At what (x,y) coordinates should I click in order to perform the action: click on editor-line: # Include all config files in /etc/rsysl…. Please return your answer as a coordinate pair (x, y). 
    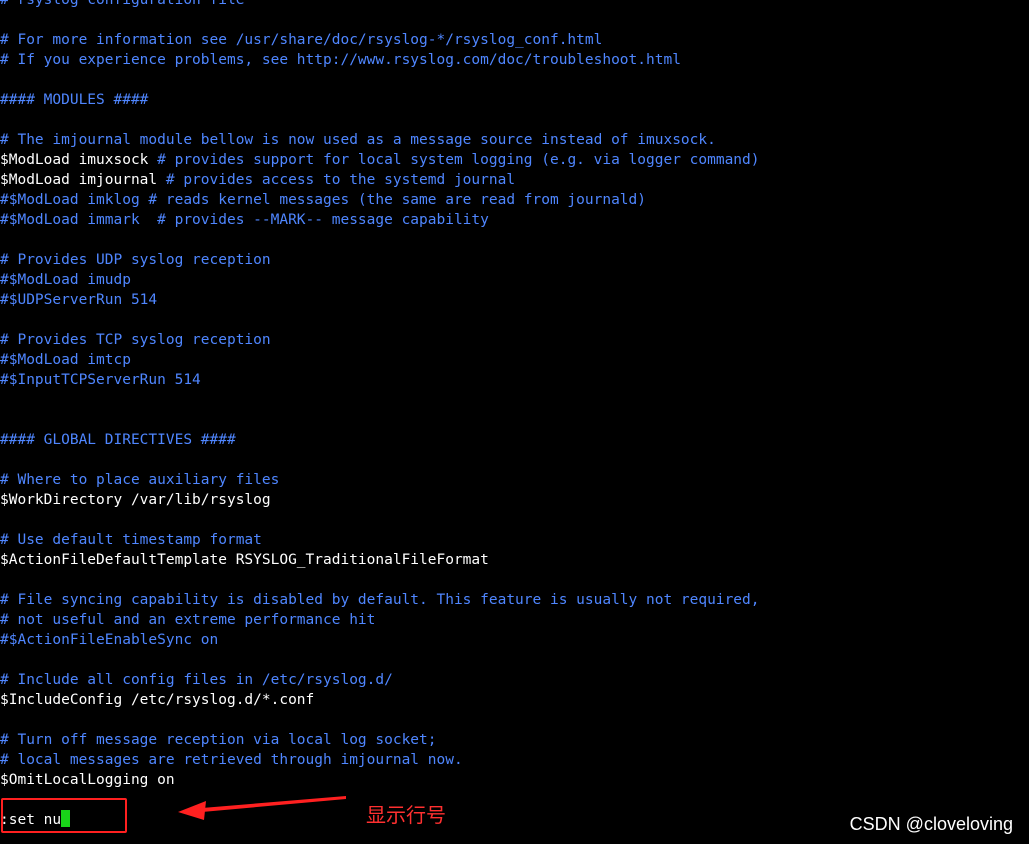
    Looking at the image, I should click on (196, 680).